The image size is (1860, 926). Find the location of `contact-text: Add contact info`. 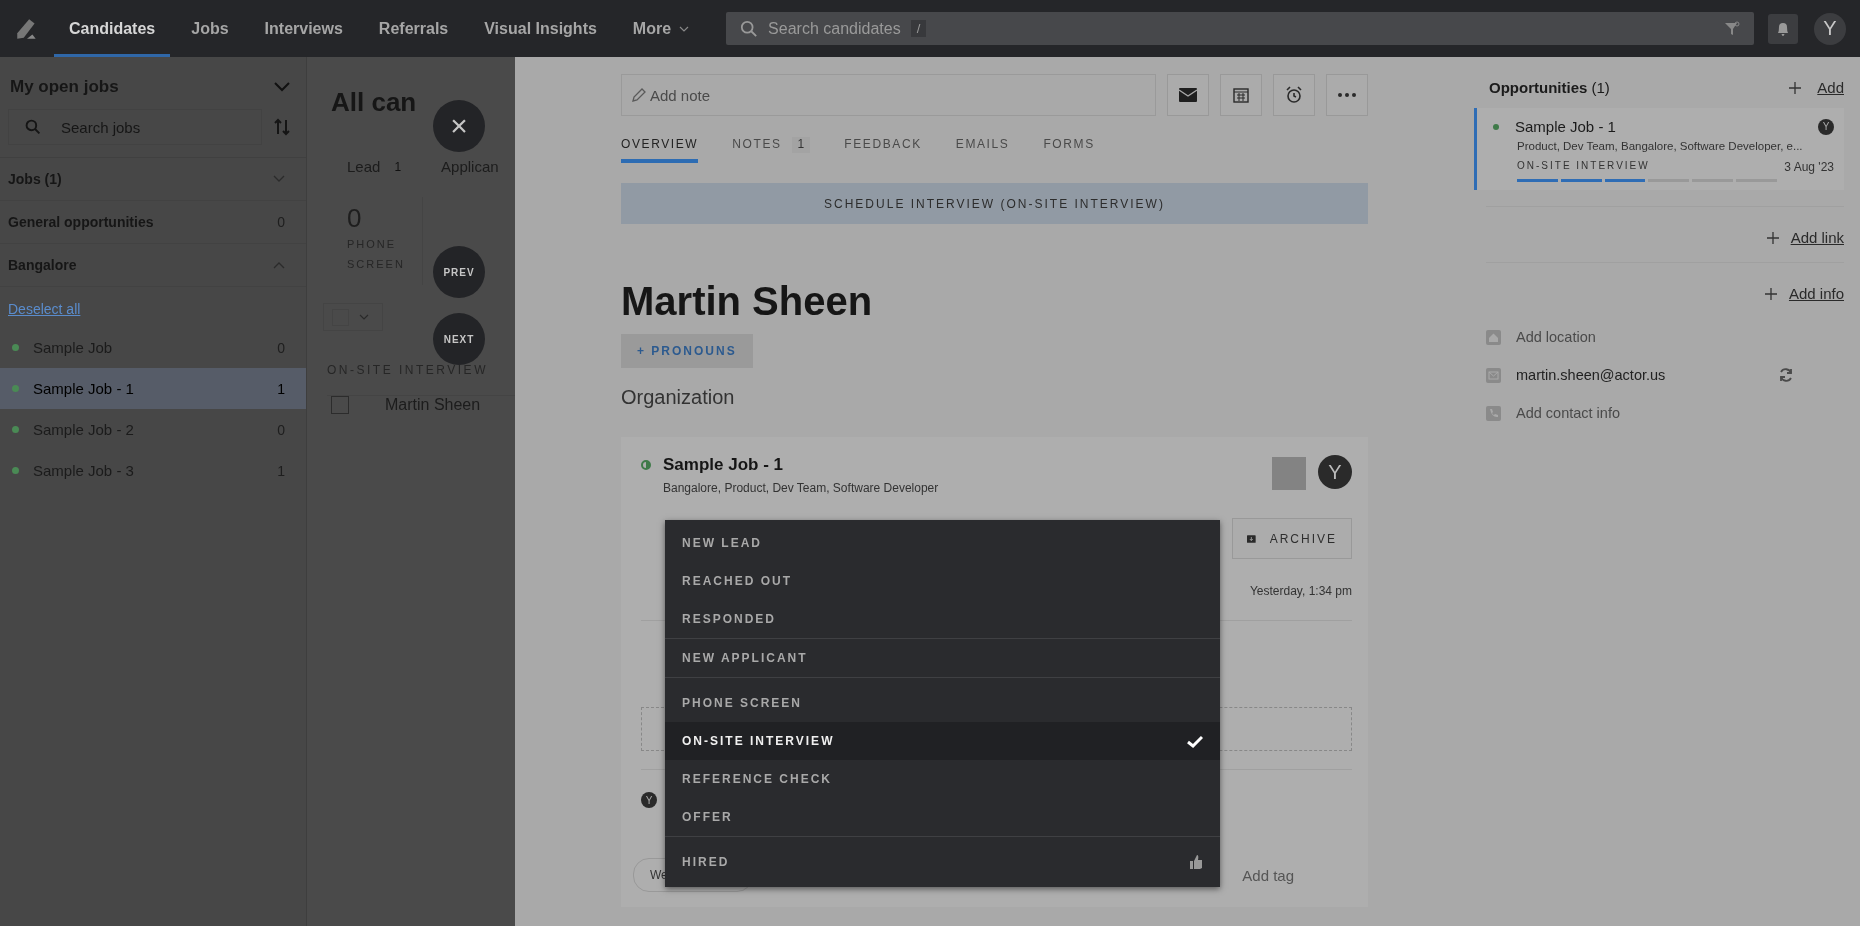

contact-text: Add contact info is located at coordinates (1568, 413).